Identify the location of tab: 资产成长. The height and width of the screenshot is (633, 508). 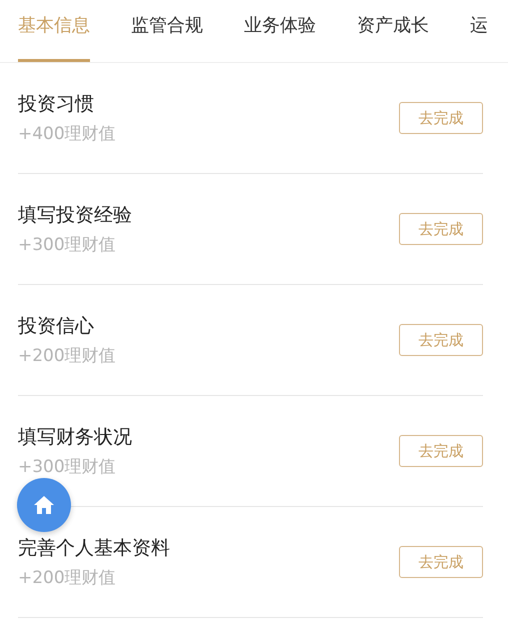
(393, 31).